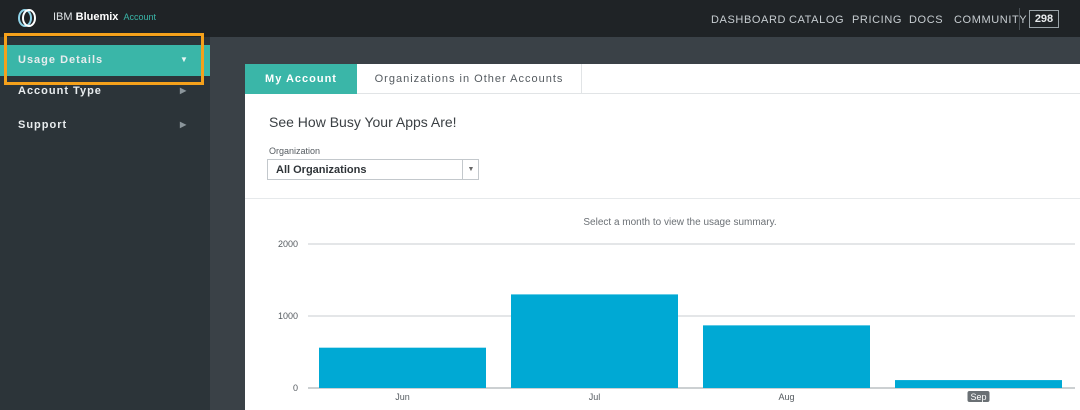  Describe the element at coordinates (662, 198) in the screenshot. I see `section-divider` at that location.